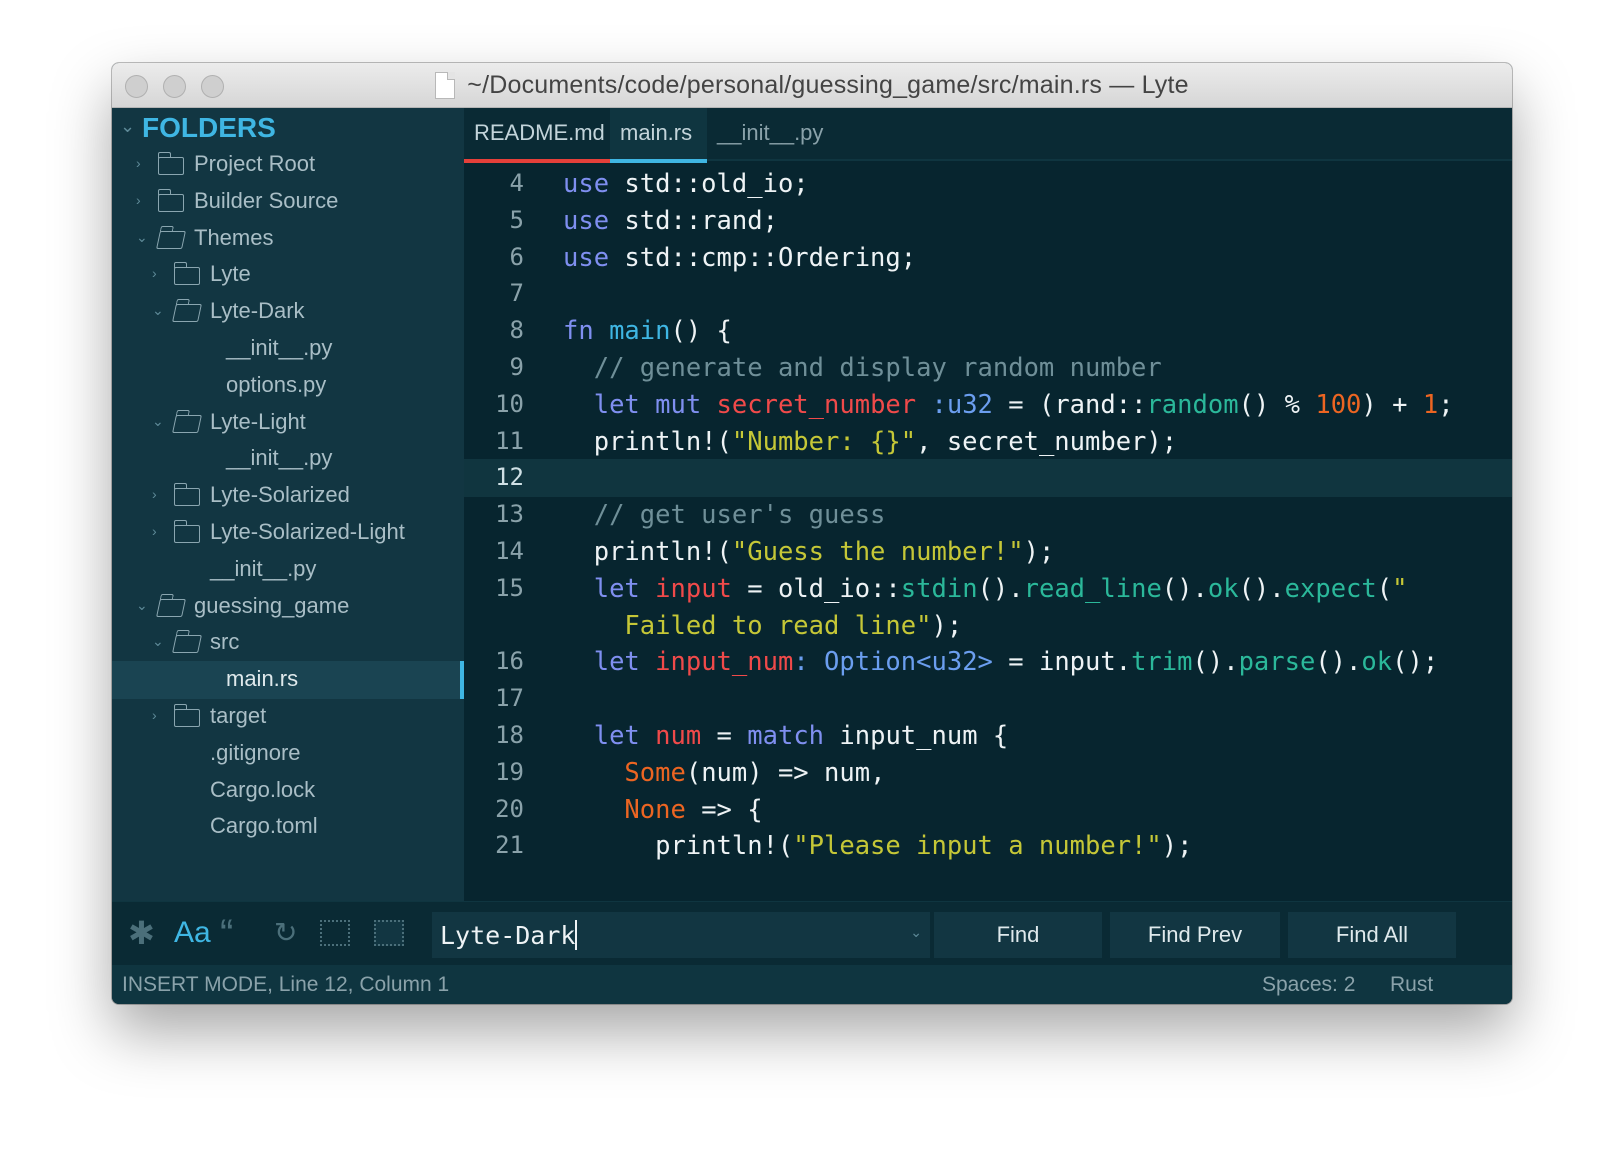 This screenshot has width=1622, height=1160. Describe the element at coordinates (1372, 935) in the screenshot. I see `find-all-button: Find All` at that location.